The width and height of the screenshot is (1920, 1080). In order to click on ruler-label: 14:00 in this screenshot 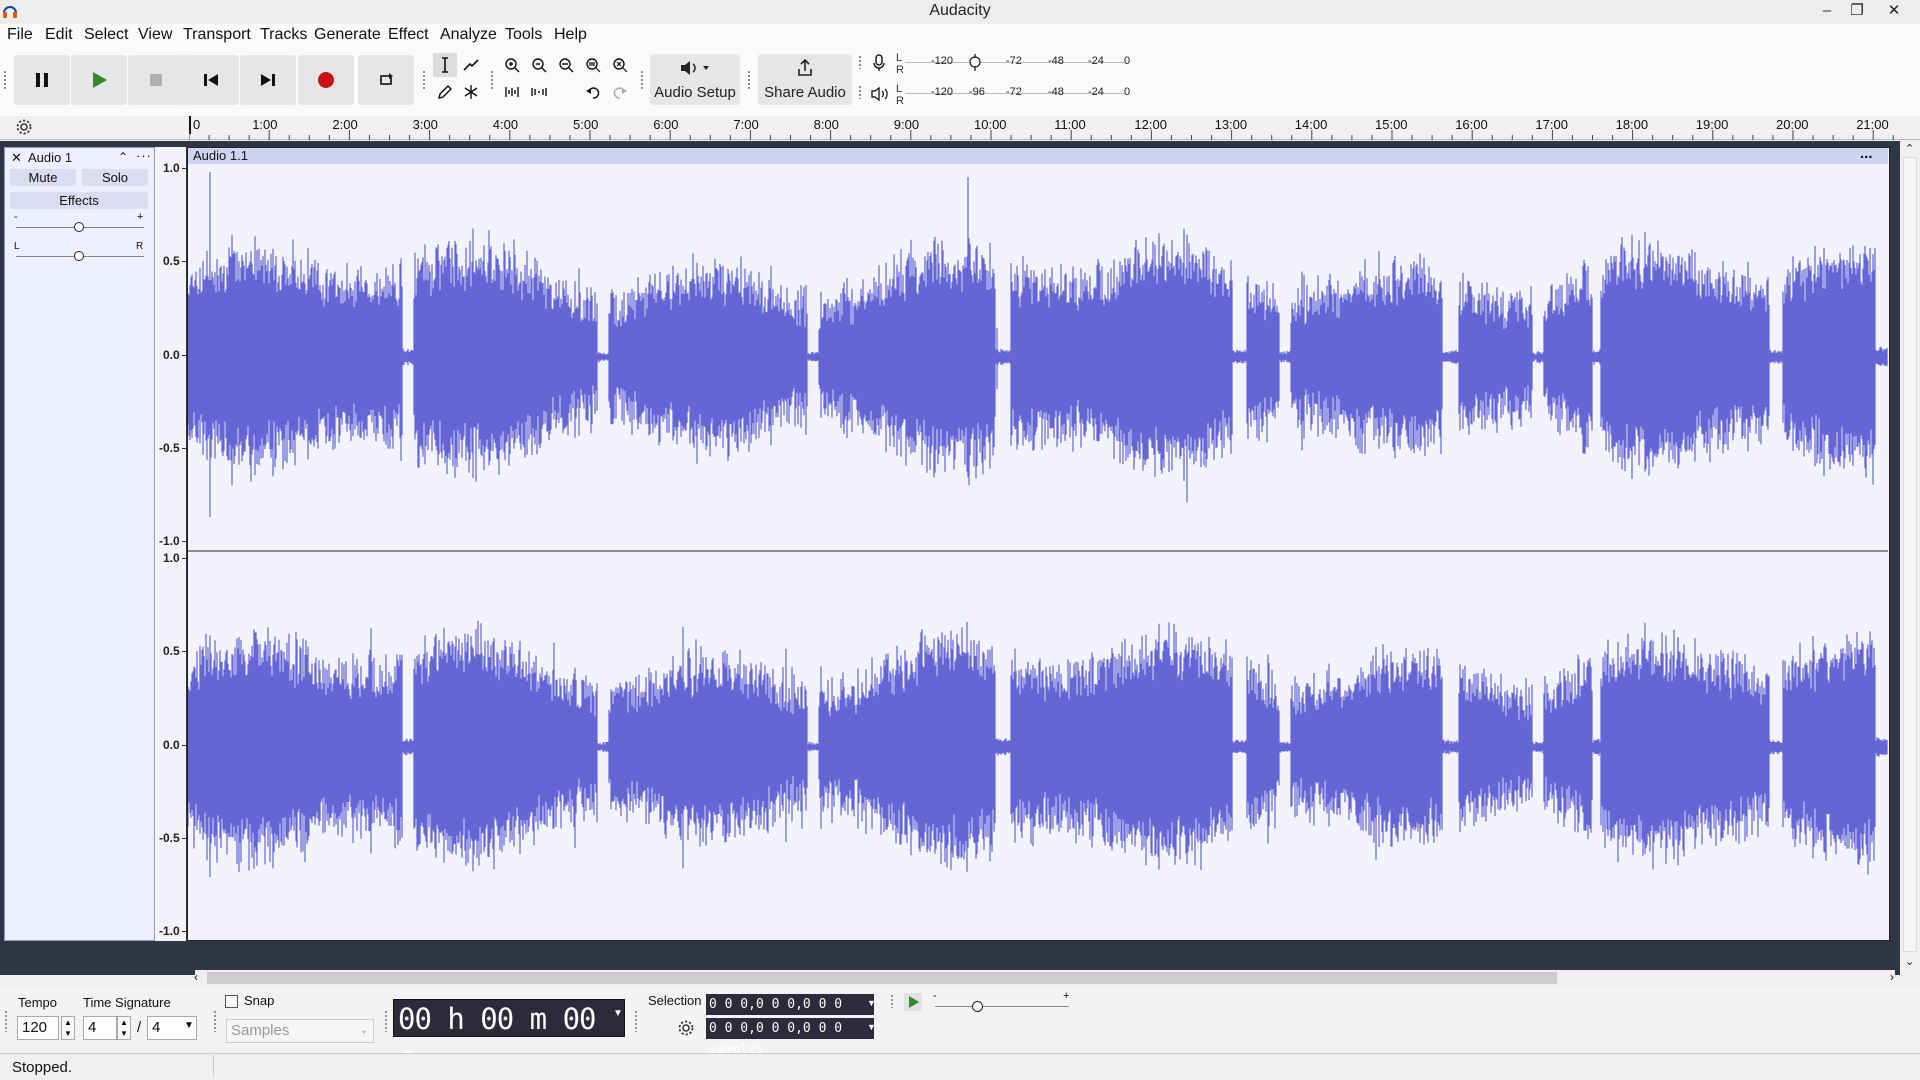, I will do `click(1311, 124)`.